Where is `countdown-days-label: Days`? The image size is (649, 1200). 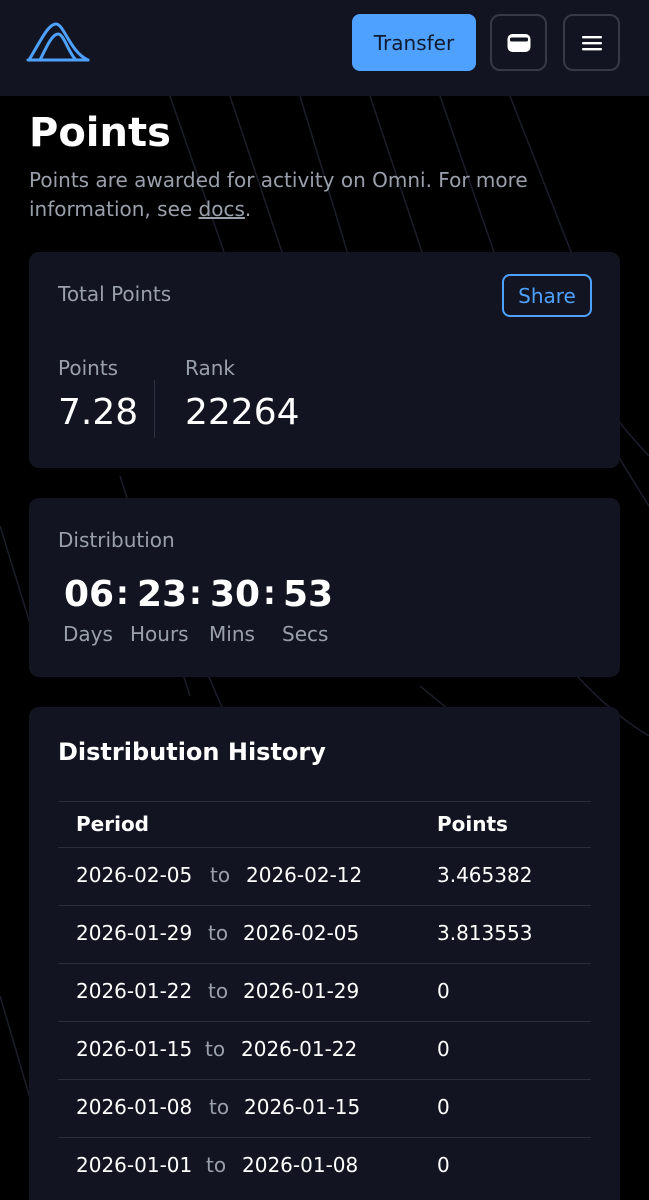
countdown-days-label: Days is located at coordinates (88, 634).